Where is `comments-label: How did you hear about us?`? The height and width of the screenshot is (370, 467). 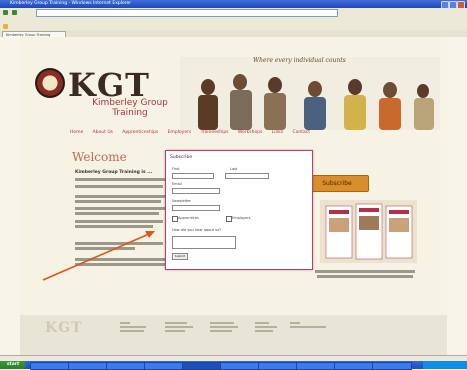 comments-label: How did you hear about us? is located at coordinates (196, 230).